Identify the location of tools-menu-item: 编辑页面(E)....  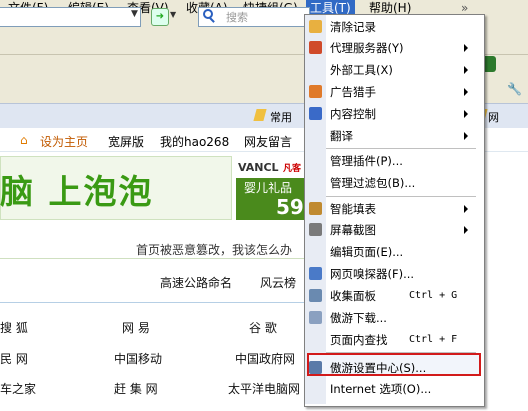
(366, 252).